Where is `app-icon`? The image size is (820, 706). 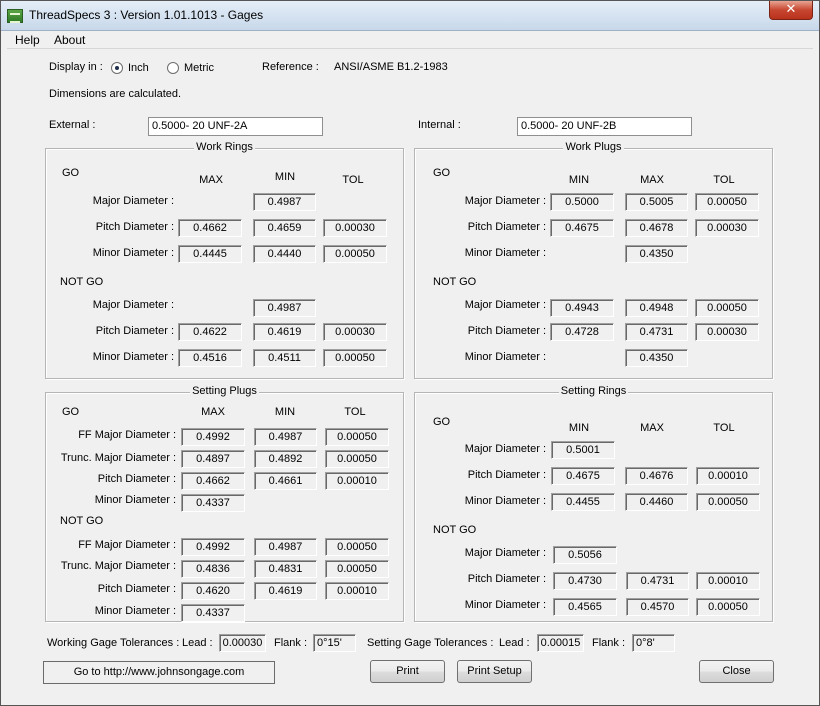 app-icon is located at coordinates (15, 16).